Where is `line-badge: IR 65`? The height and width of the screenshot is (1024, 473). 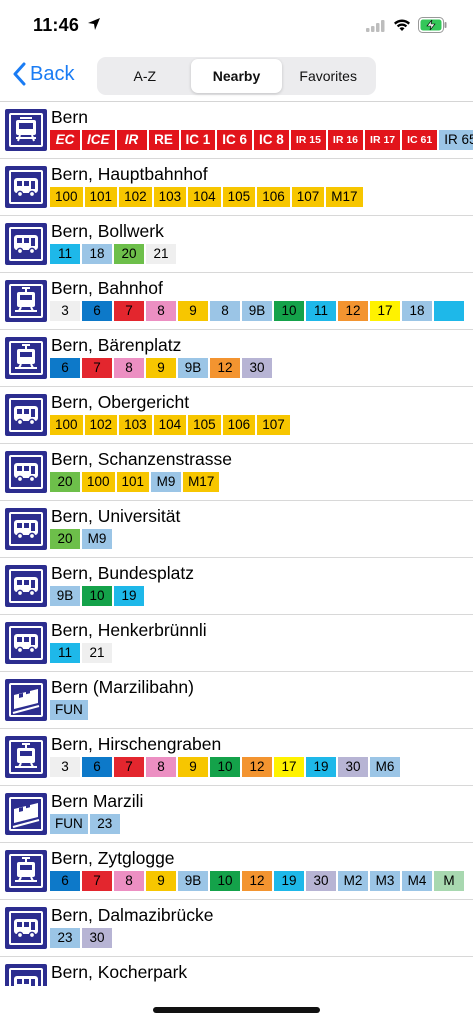
line-badge: IR 65 is located at coordinates (456, 140).